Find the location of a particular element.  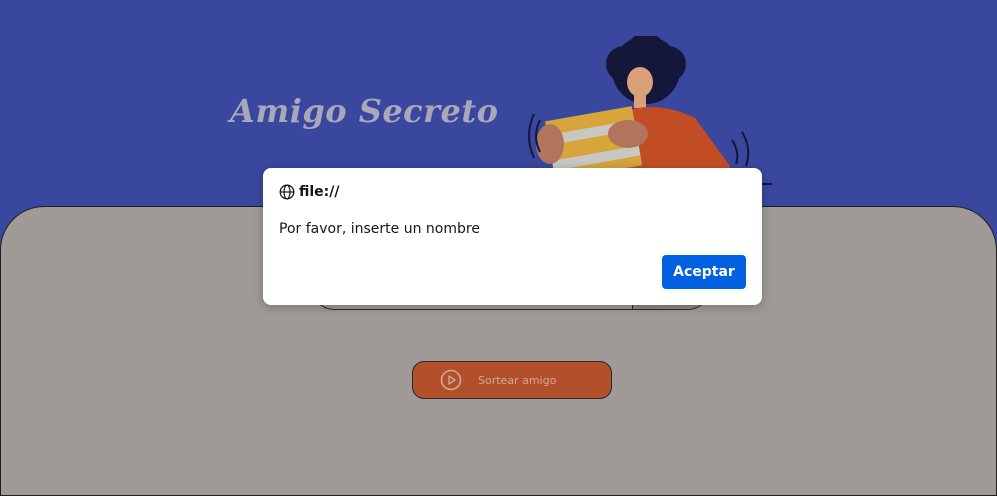

dialog-origin: file:// is located at coordinates (309, 192).